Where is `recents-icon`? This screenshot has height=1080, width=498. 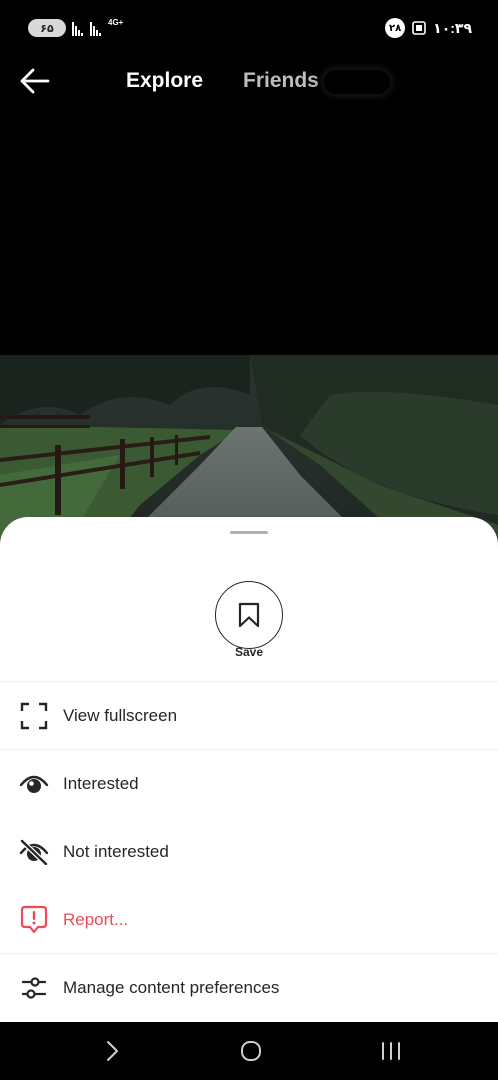 recents-icon is located at coordinates (391, 1051).